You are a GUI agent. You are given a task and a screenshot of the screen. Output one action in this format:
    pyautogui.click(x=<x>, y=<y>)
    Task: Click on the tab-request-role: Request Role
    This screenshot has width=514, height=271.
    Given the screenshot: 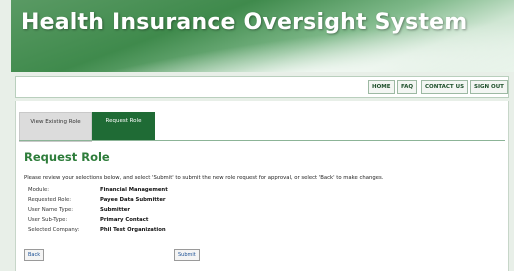 What is the action you would take?
    pyautogui.click(x=123, y=126)
    